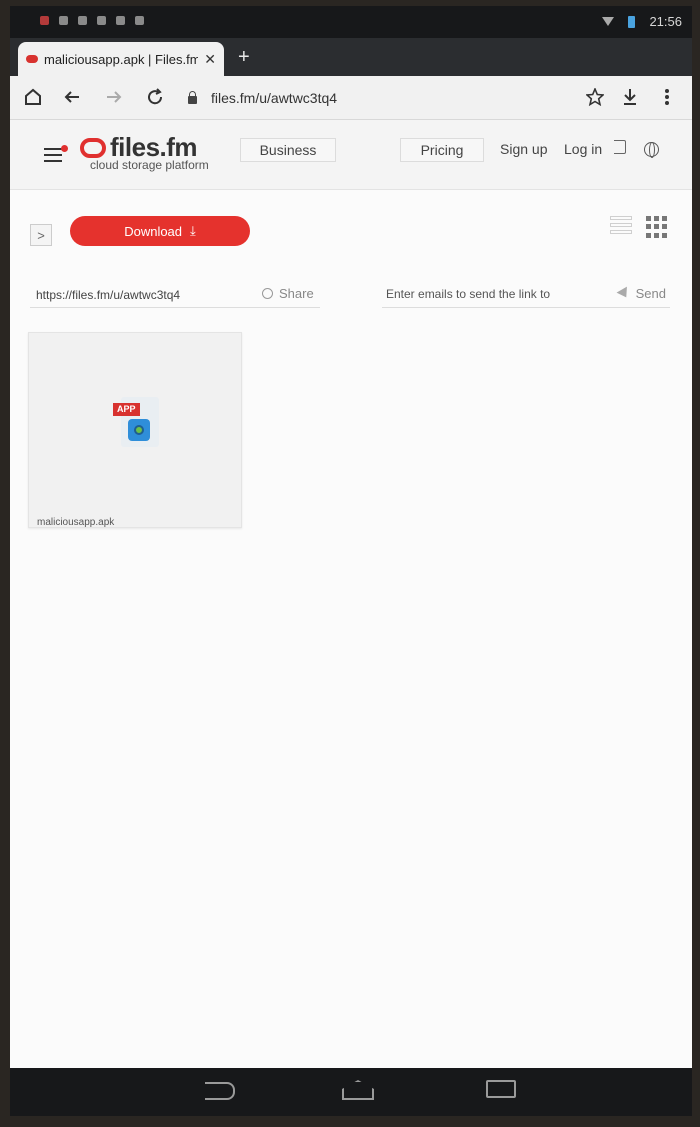 The image size is (700, 1127). What do you see at coordinates (657, 227) in the screenshot?
I see `grid-view-icon` at bounding box center [657, 227].